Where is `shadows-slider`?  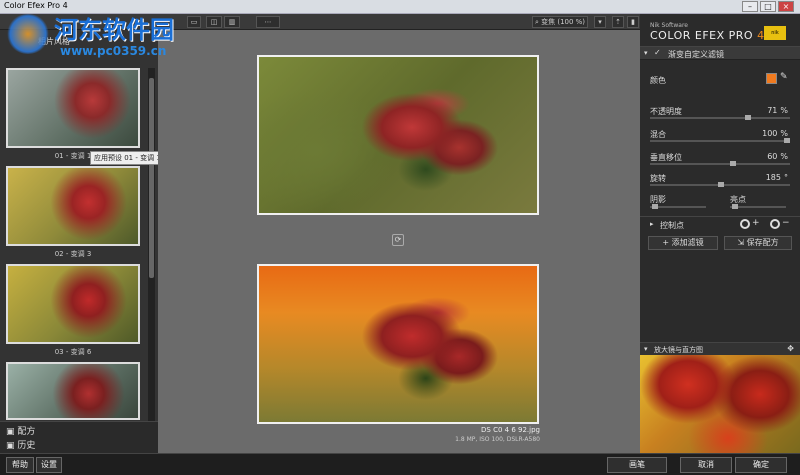 shadows-slider is located at coordinates (678, 206).